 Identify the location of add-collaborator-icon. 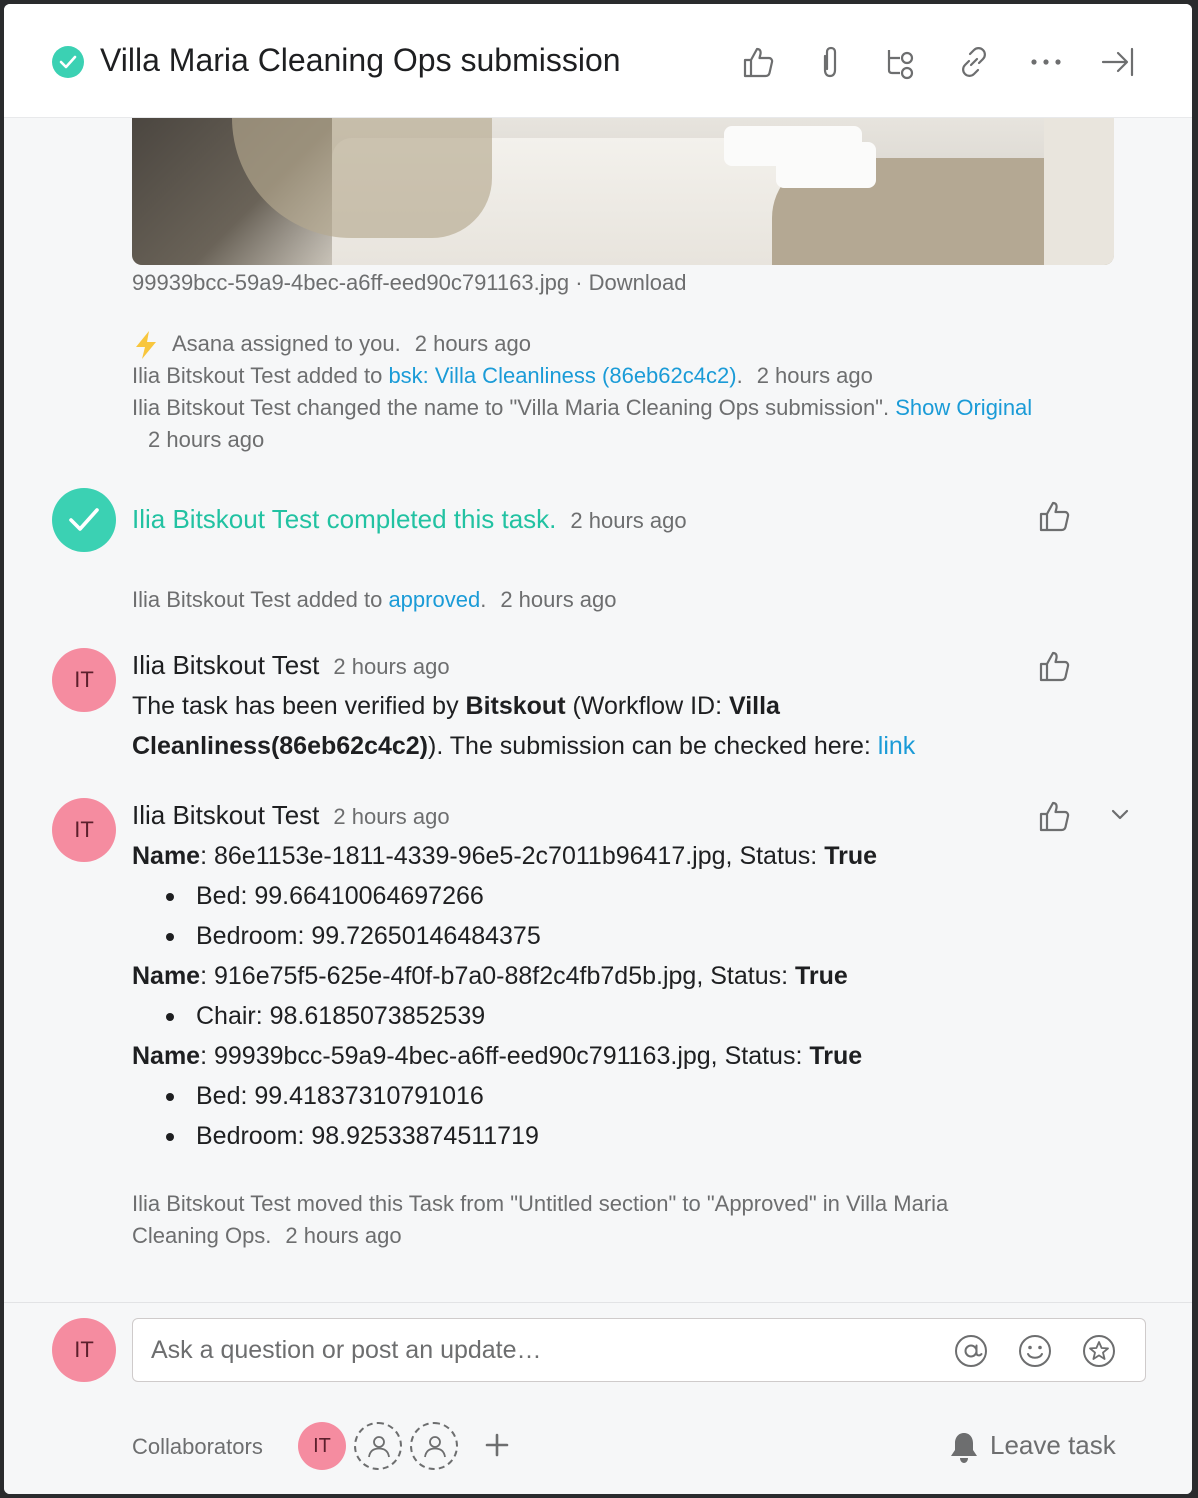
(497, 1445).